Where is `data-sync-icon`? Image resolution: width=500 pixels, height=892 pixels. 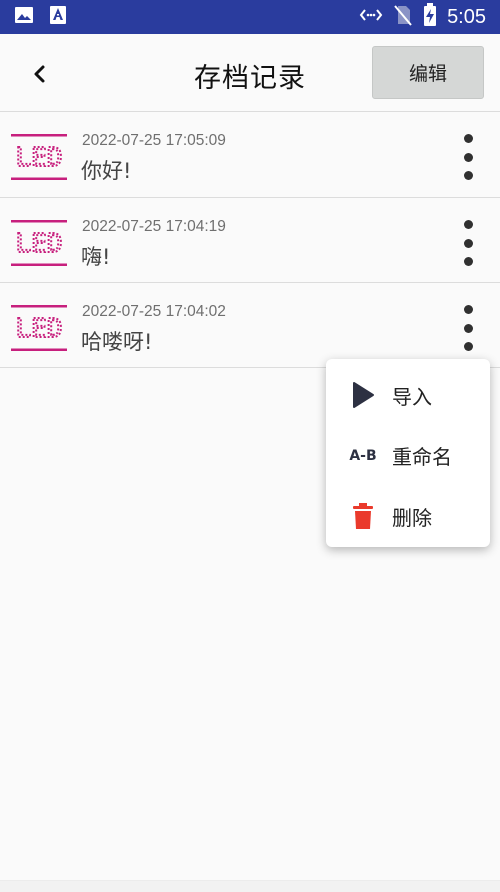 data-sync-icon is located at coordinates (371, 17).